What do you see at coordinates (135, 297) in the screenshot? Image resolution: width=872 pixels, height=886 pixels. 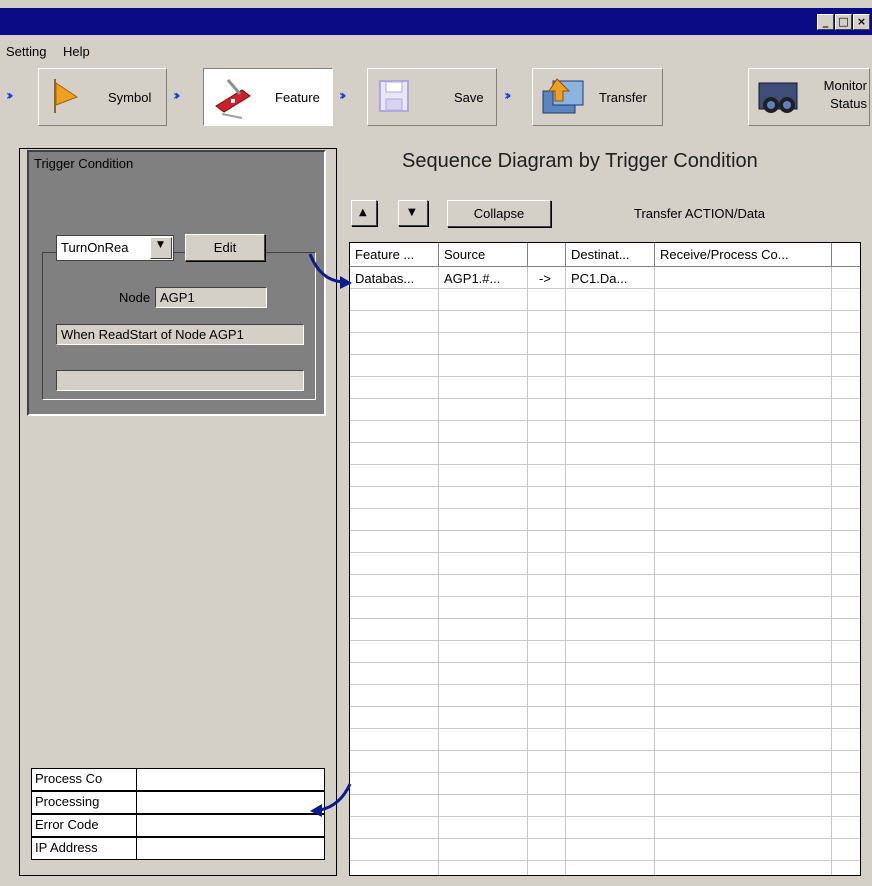 I see `node-label: Node` at bounding box center [135, 297].